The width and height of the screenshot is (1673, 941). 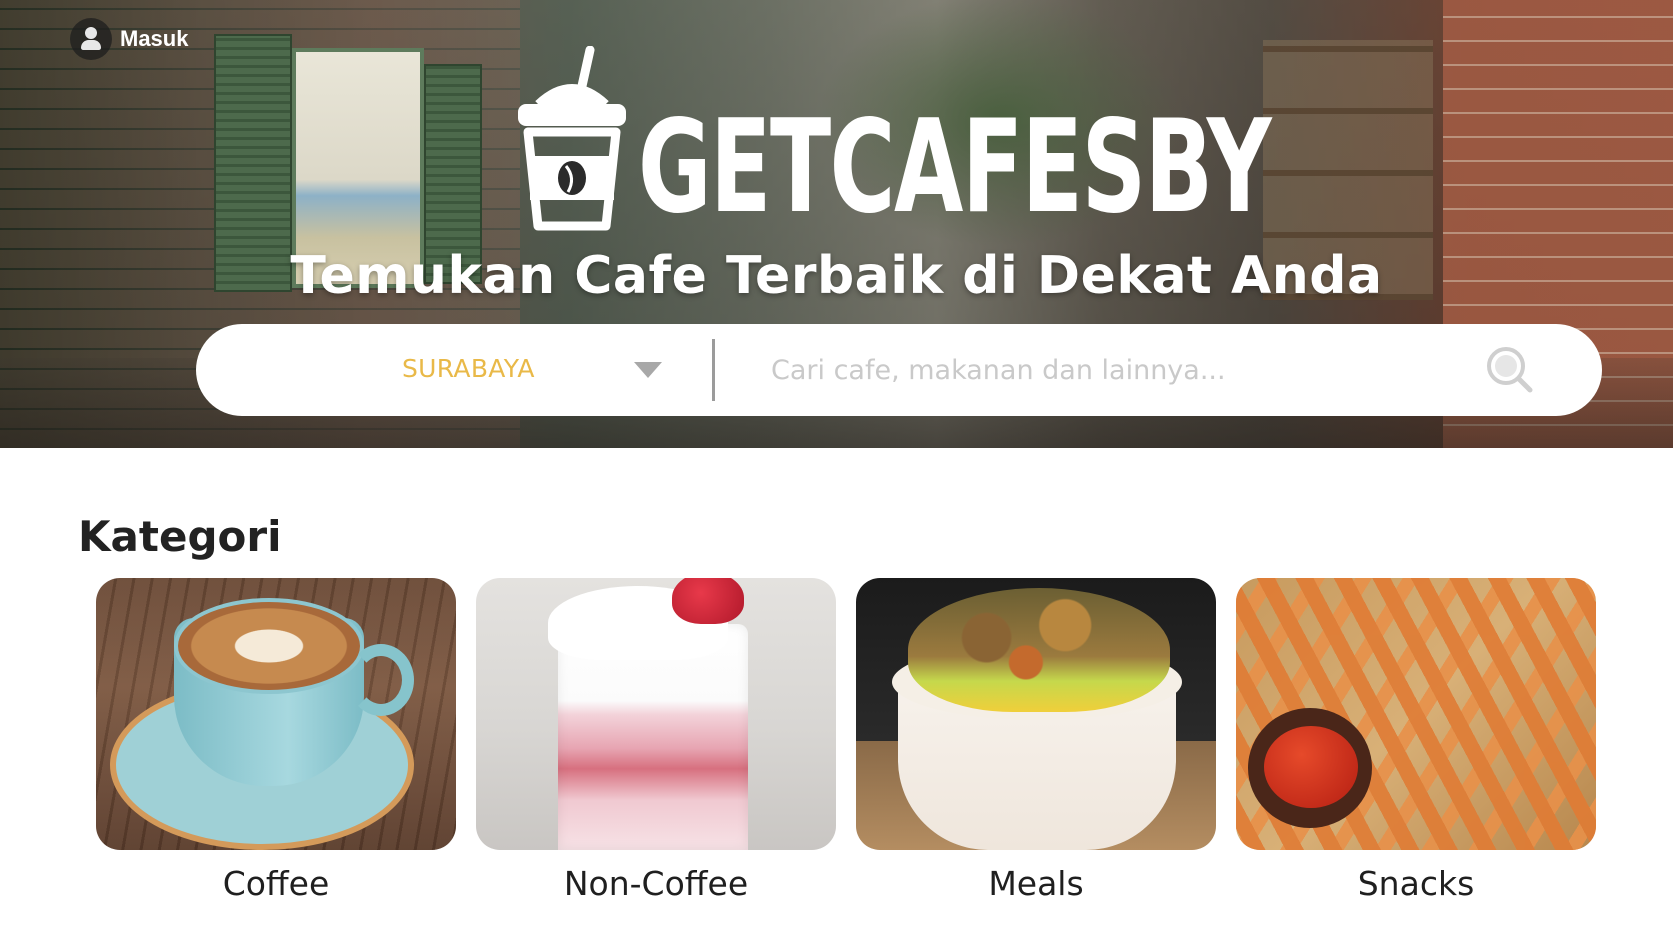 I want to click on city-dropdown: SURABAYA, so click(x=454, y=370).